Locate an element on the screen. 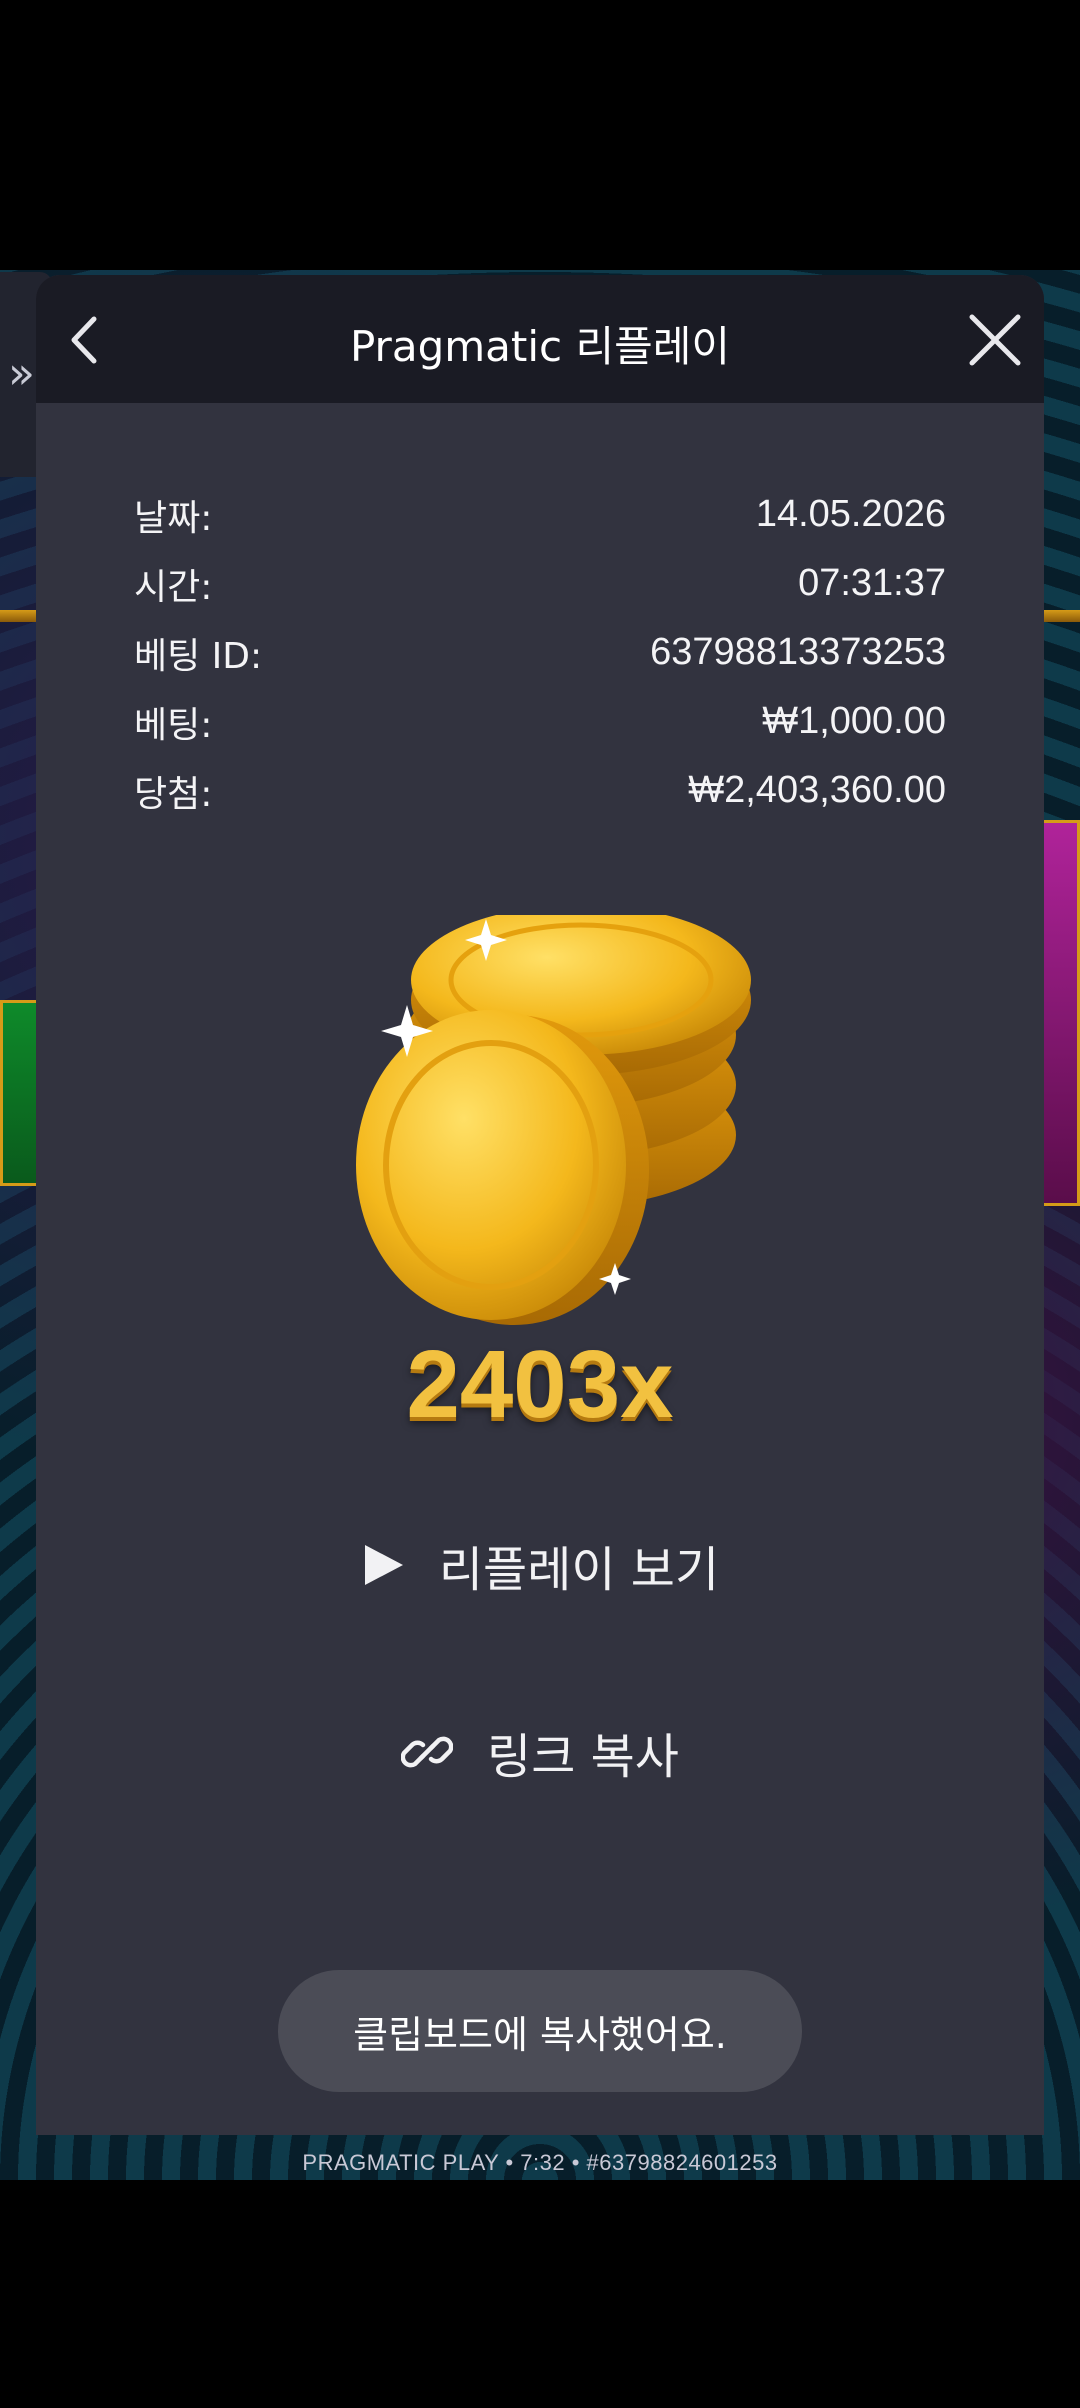 Image resolution: width=1080 pixels, height=2408 pixels. bet-id-label: 베팅 ID: is located at coordinates (198, 656).